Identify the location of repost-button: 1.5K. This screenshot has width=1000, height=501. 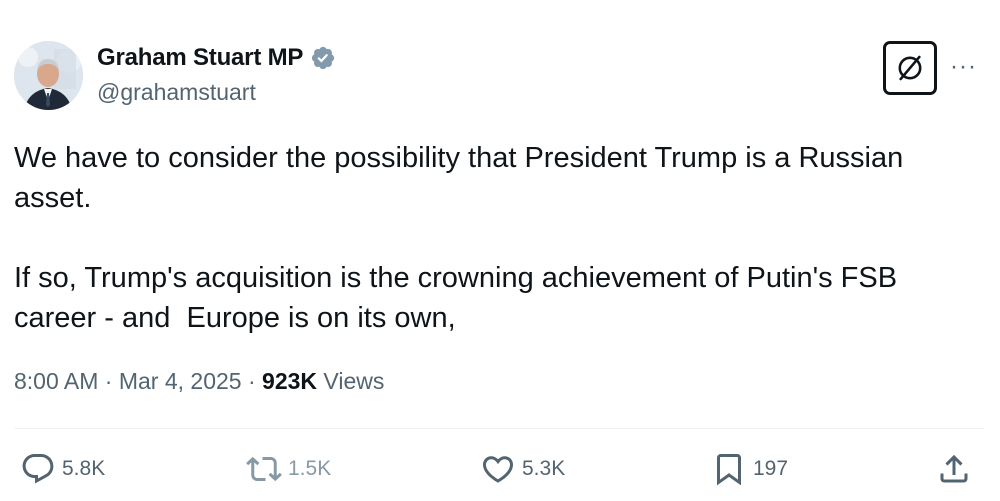
(288, 469).